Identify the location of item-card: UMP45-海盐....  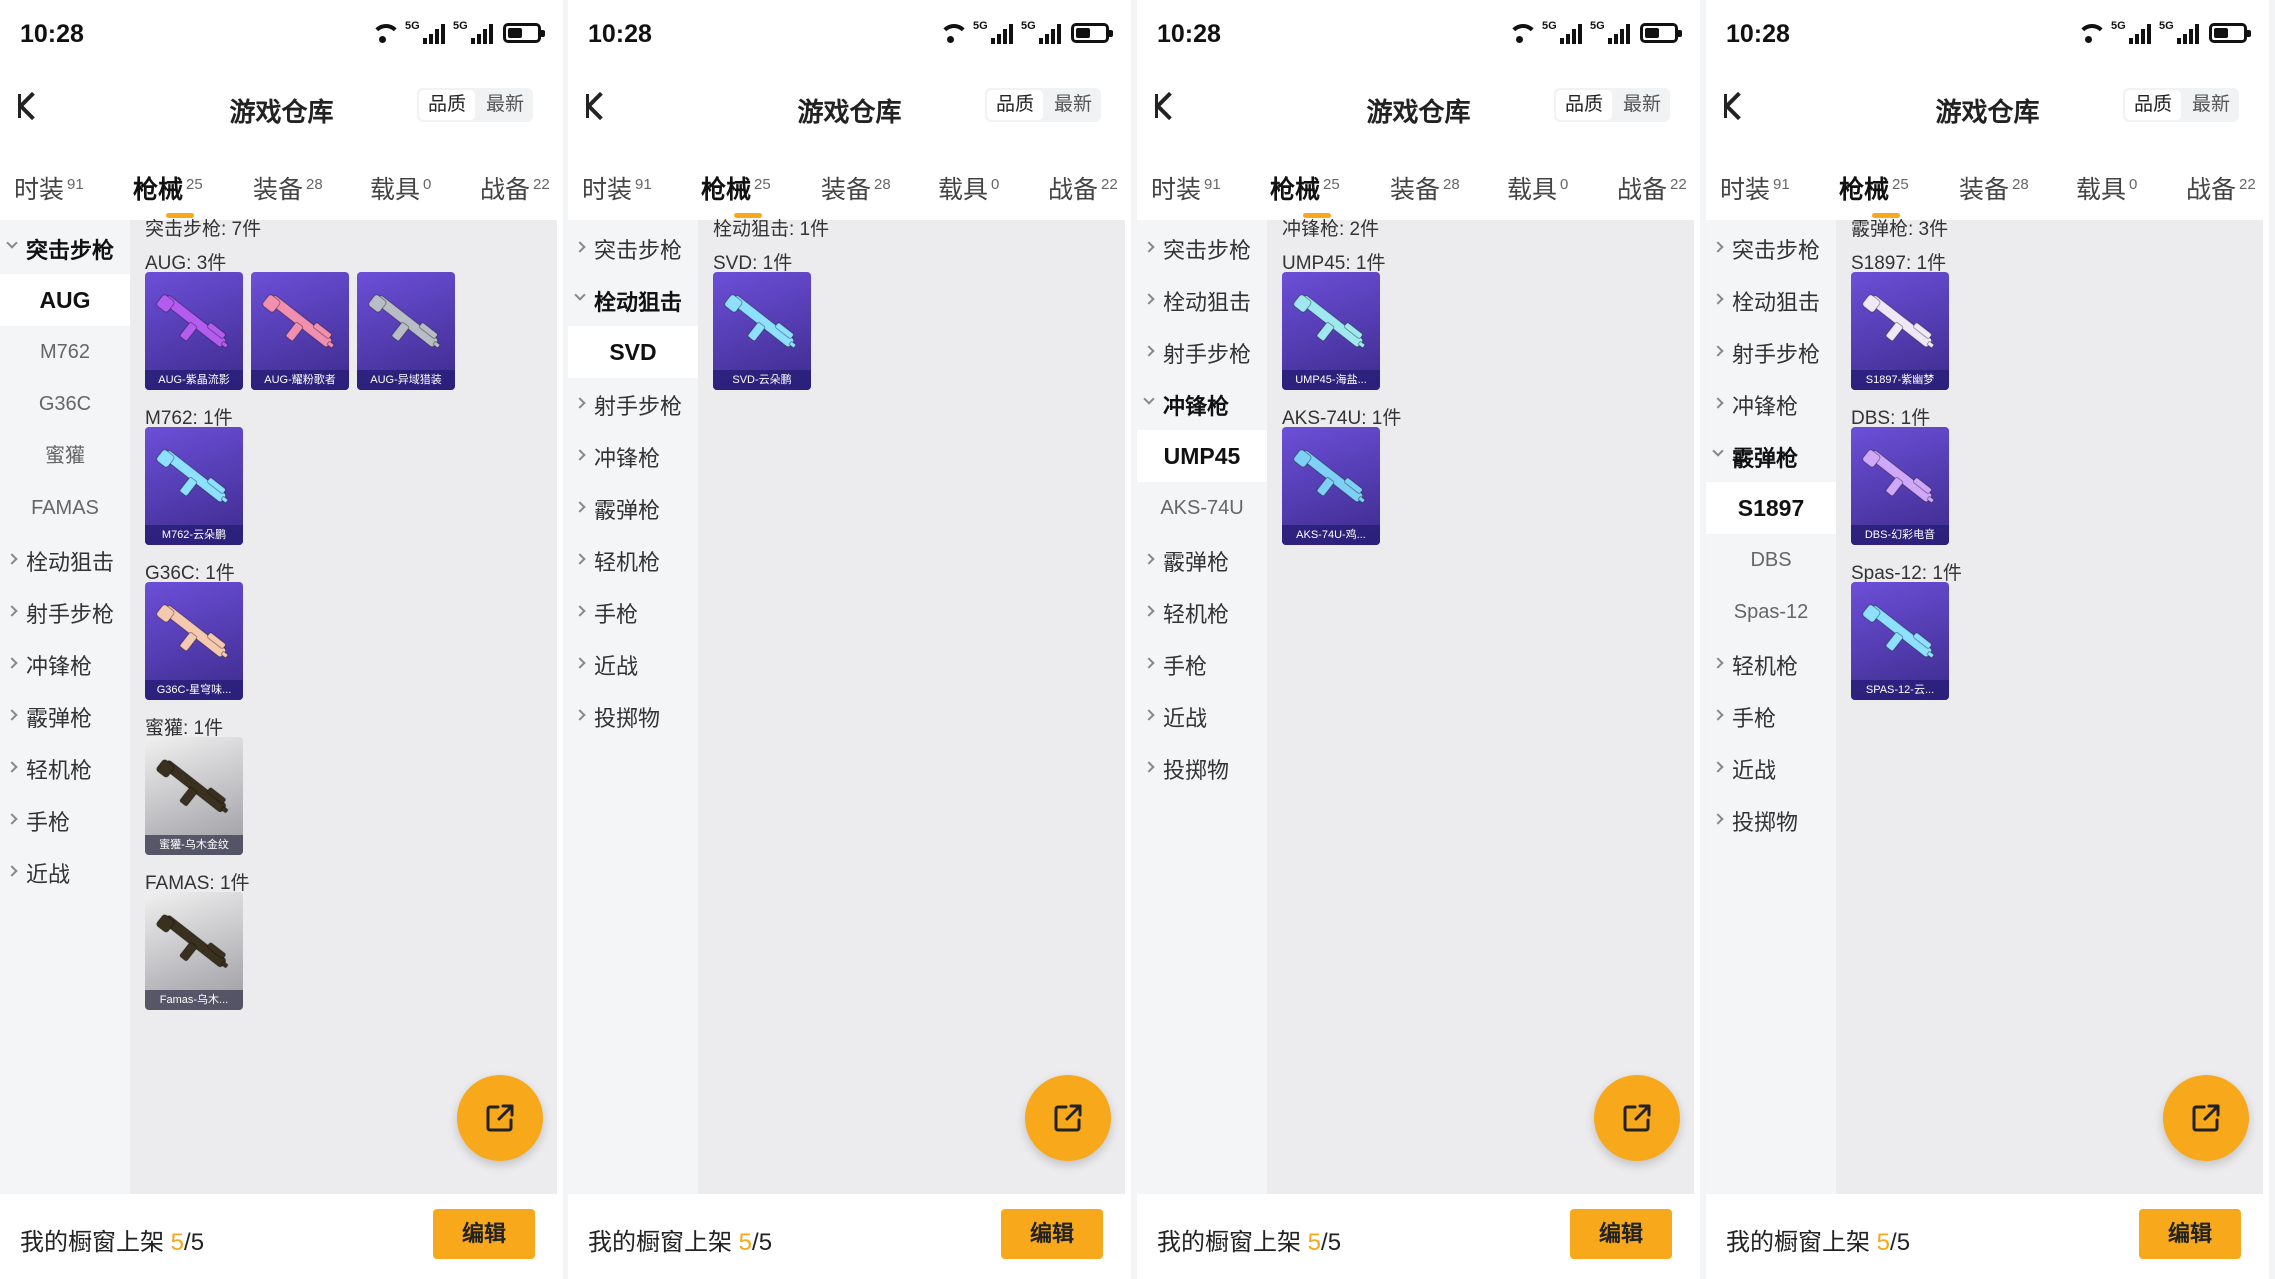
(1331, 331).